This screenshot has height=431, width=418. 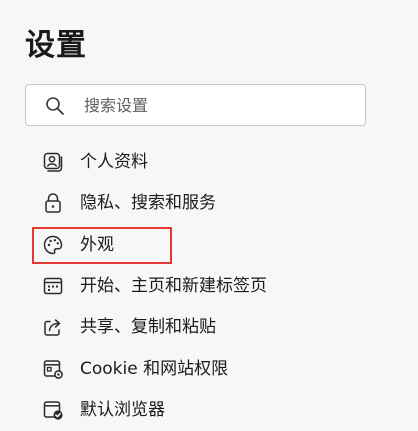 I want to click on sidebar-item-label: 外观, so click(x=97, y=245).